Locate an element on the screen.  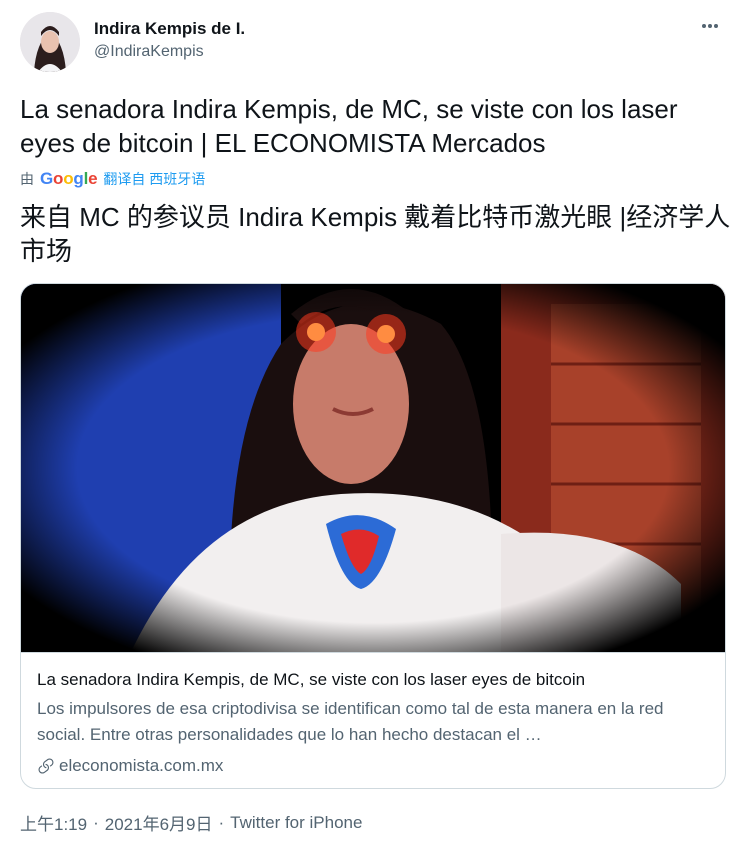
translate-source-link: 翻译自 西班牙语 is located at coordinates (154, 179).